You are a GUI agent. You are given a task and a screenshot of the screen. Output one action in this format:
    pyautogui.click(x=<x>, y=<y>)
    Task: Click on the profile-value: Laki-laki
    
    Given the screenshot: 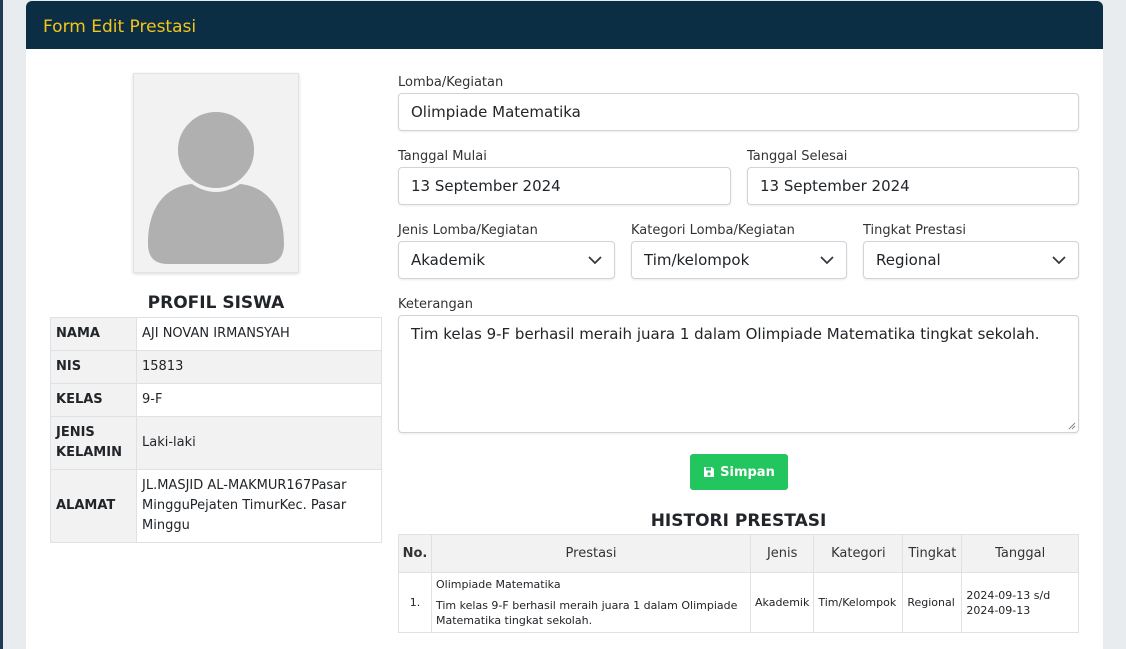 What is the action you would take?
    pyautogui.click(x=259, y=443)
    